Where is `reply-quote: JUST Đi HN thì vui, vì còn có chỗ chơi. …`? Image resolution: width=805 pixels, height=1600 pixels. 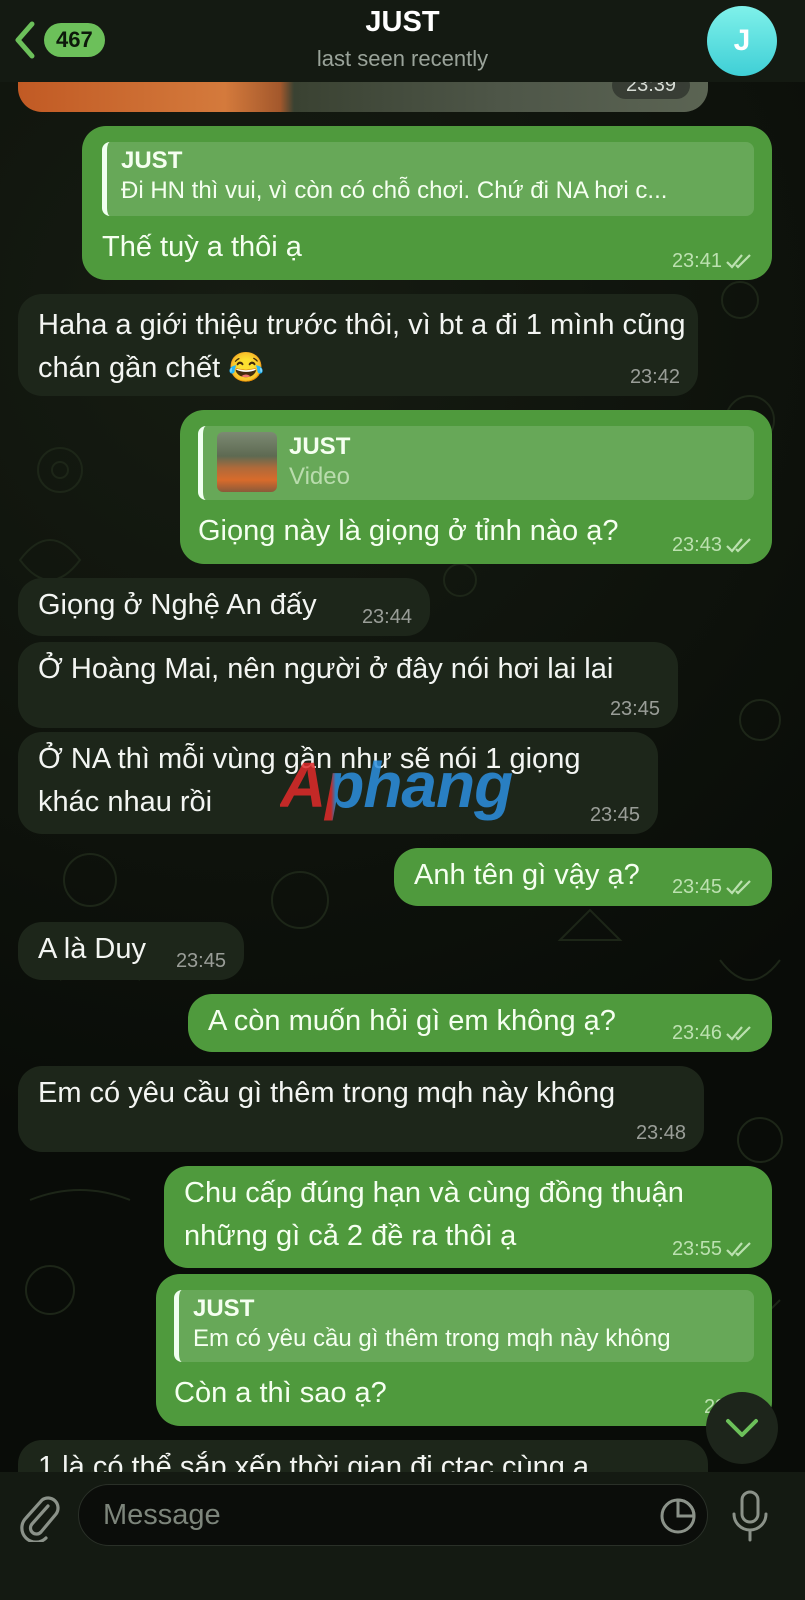
reply-quote: JUST Đi HN thì vui, vì còn có chỗ chơi. … is located at coordinates (428, 179).